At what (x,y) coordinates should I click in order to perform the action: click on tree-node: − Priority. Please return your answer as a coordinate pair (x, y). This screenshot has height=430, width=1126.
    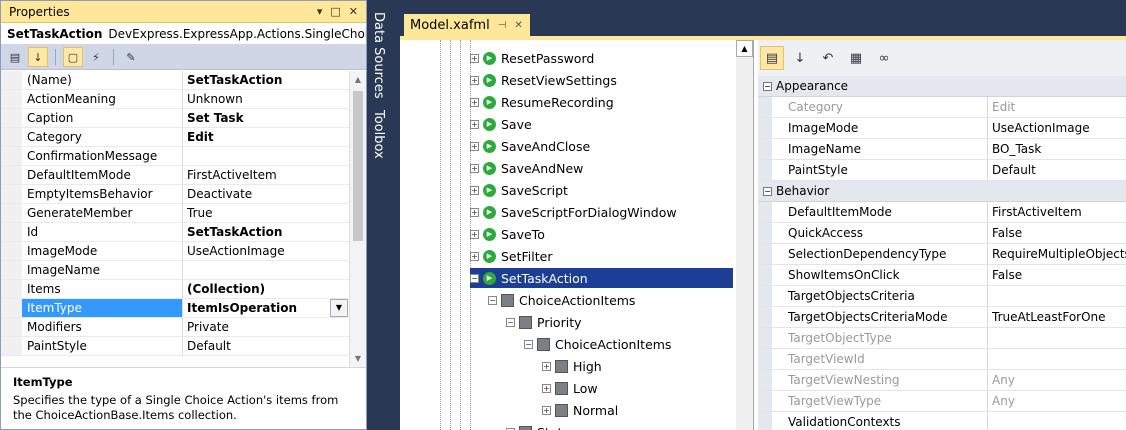
    Looking at the image, I should click on (544, 322).